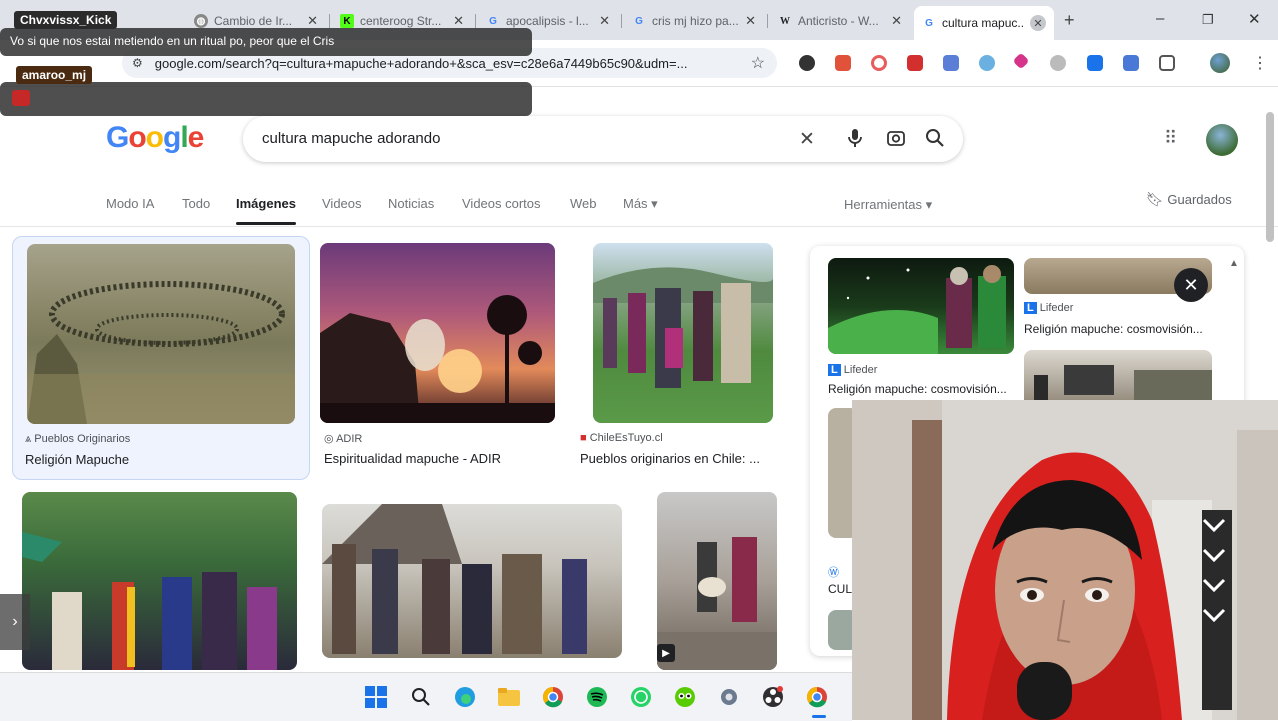 This screenshot has height=721, width=1278. I want to click on result-title: Espiritualidad mapuche - ADIR, so click(441, 458).